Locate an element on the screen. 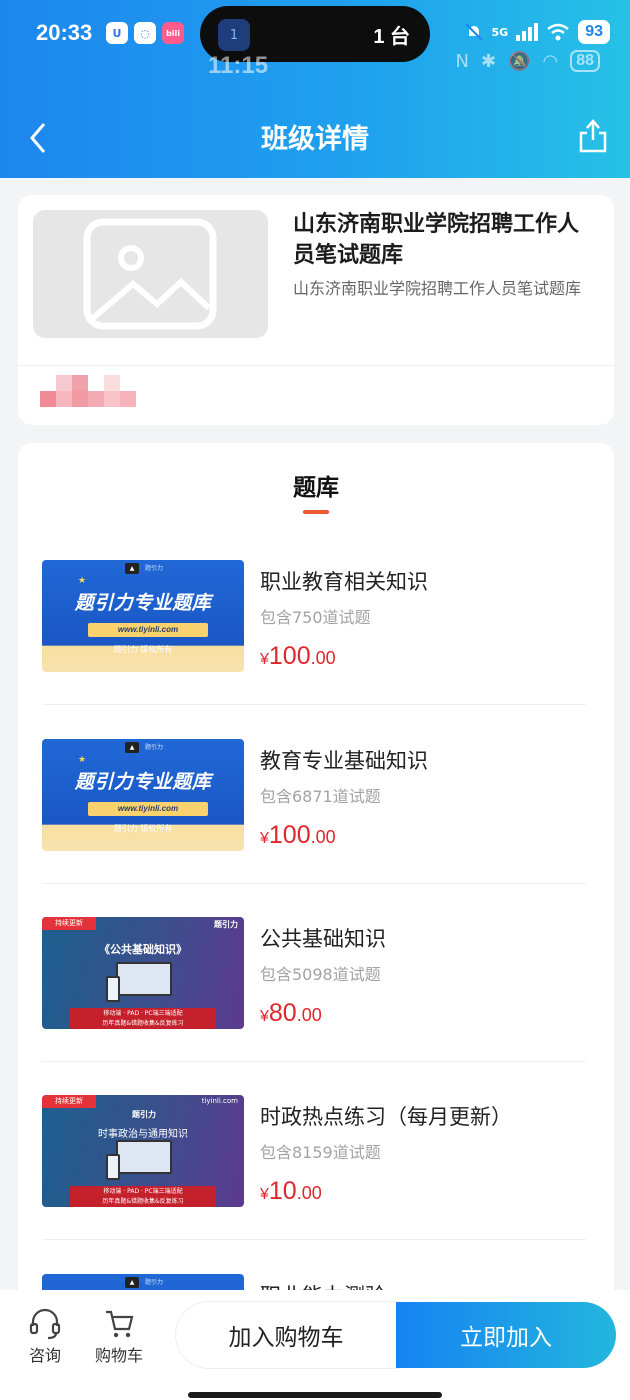  item-question-count: 包含750道试题 is located at coordinates (315, 617).